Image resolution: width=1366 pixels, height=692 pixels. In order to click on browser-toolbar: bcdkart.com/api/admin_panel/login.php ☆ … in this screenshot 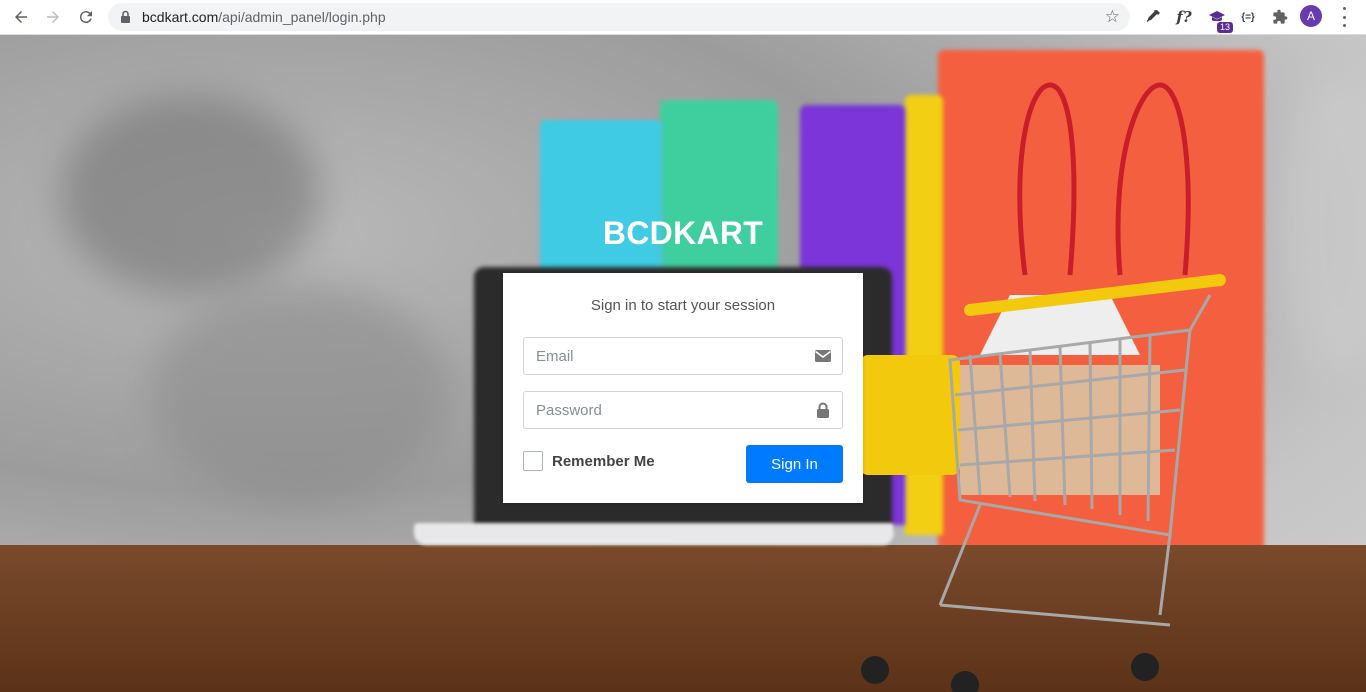, I will do `click(683, 17)`.